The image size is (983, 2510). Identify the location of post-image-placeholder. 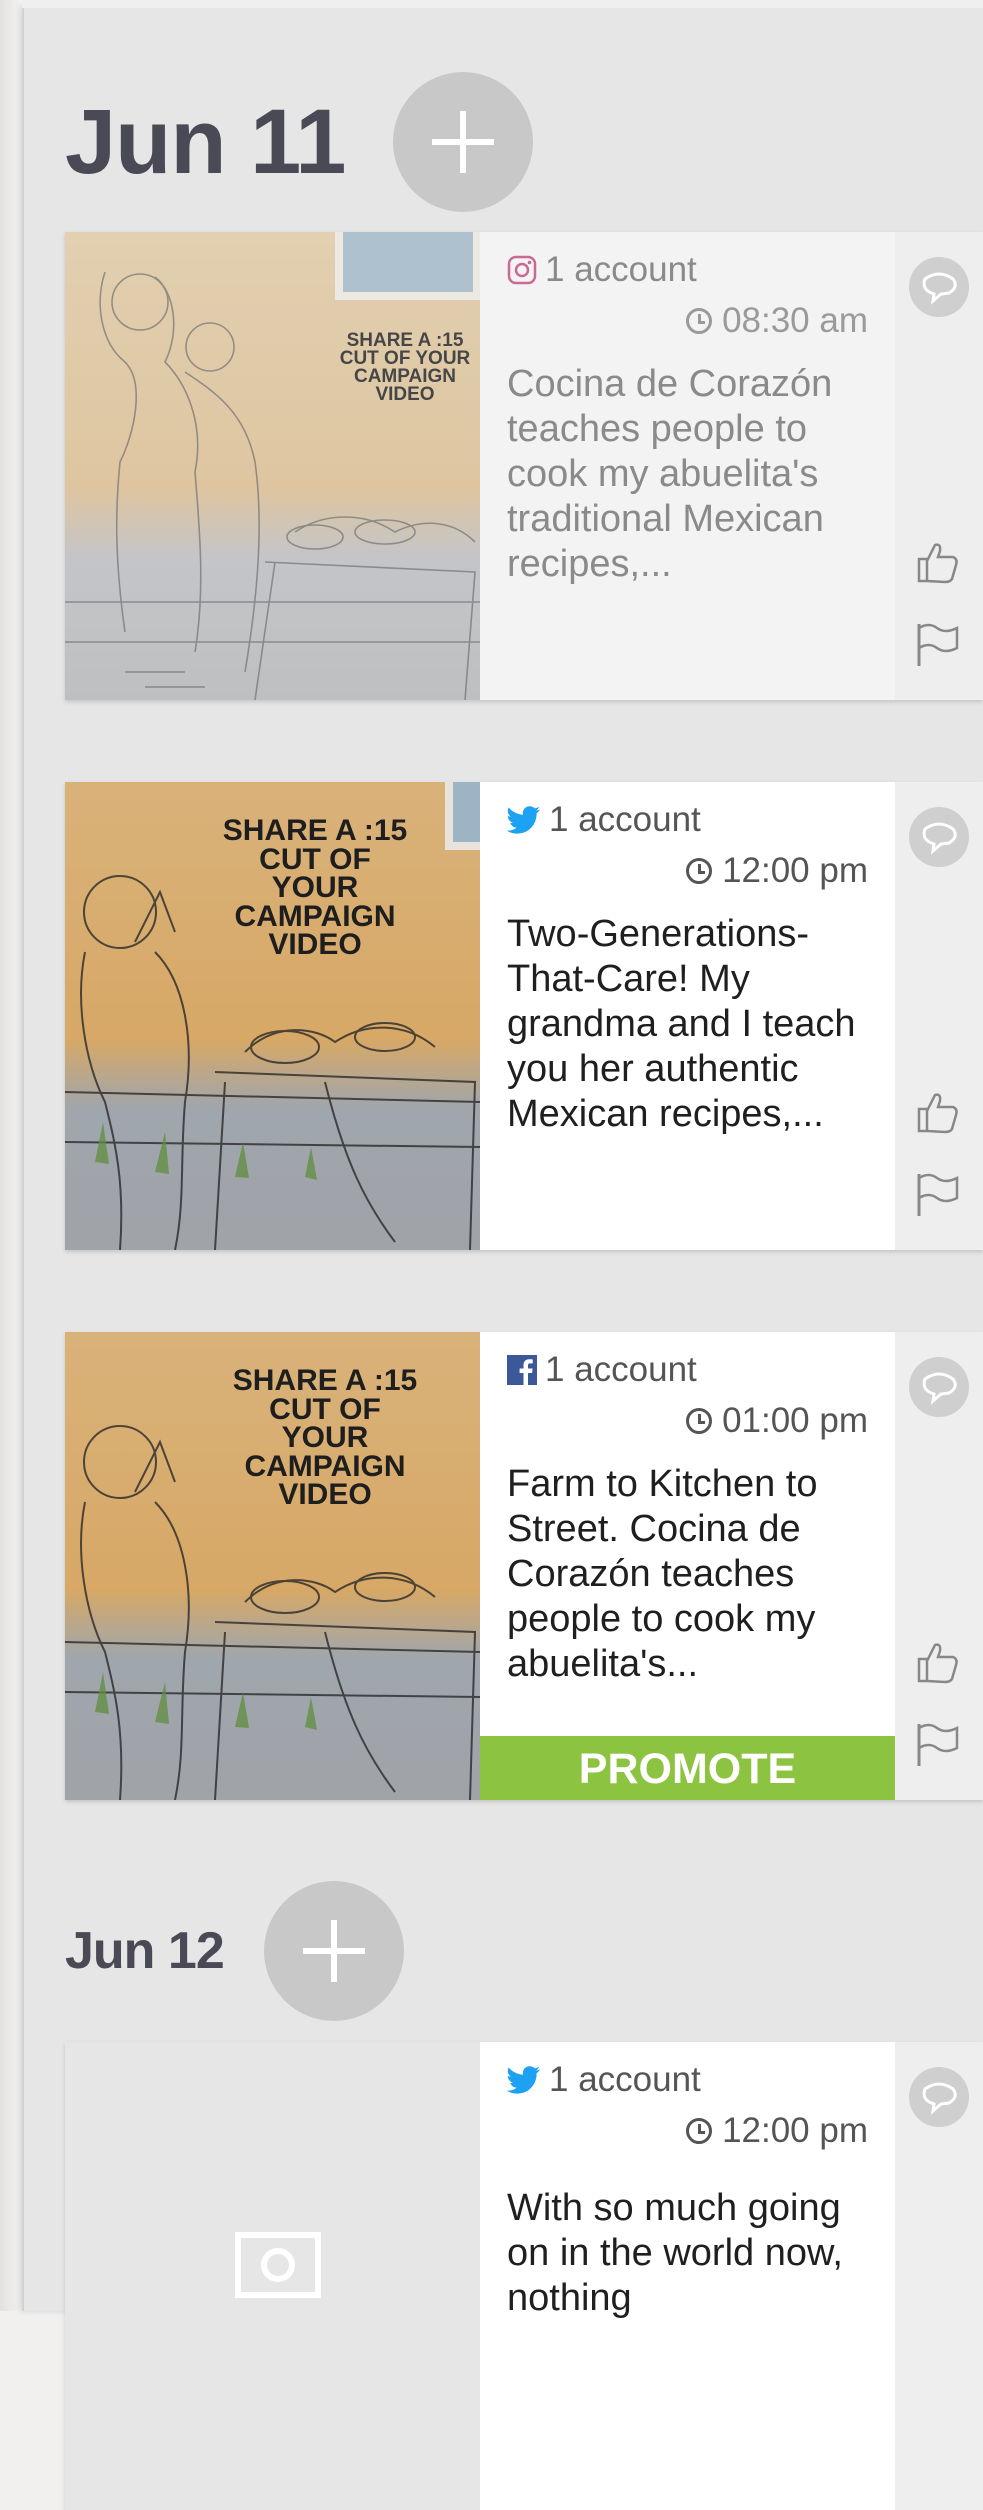
(272, 2276).